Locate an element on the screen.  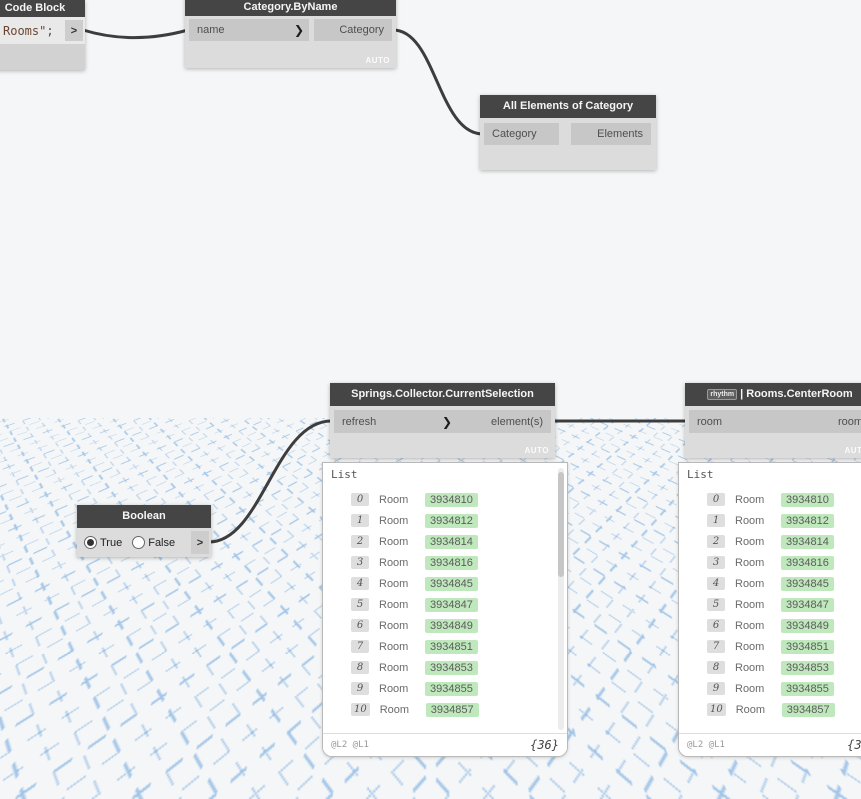
node-header: Springs.Collector.CurrentSelection is located at coordinates (442, 394).